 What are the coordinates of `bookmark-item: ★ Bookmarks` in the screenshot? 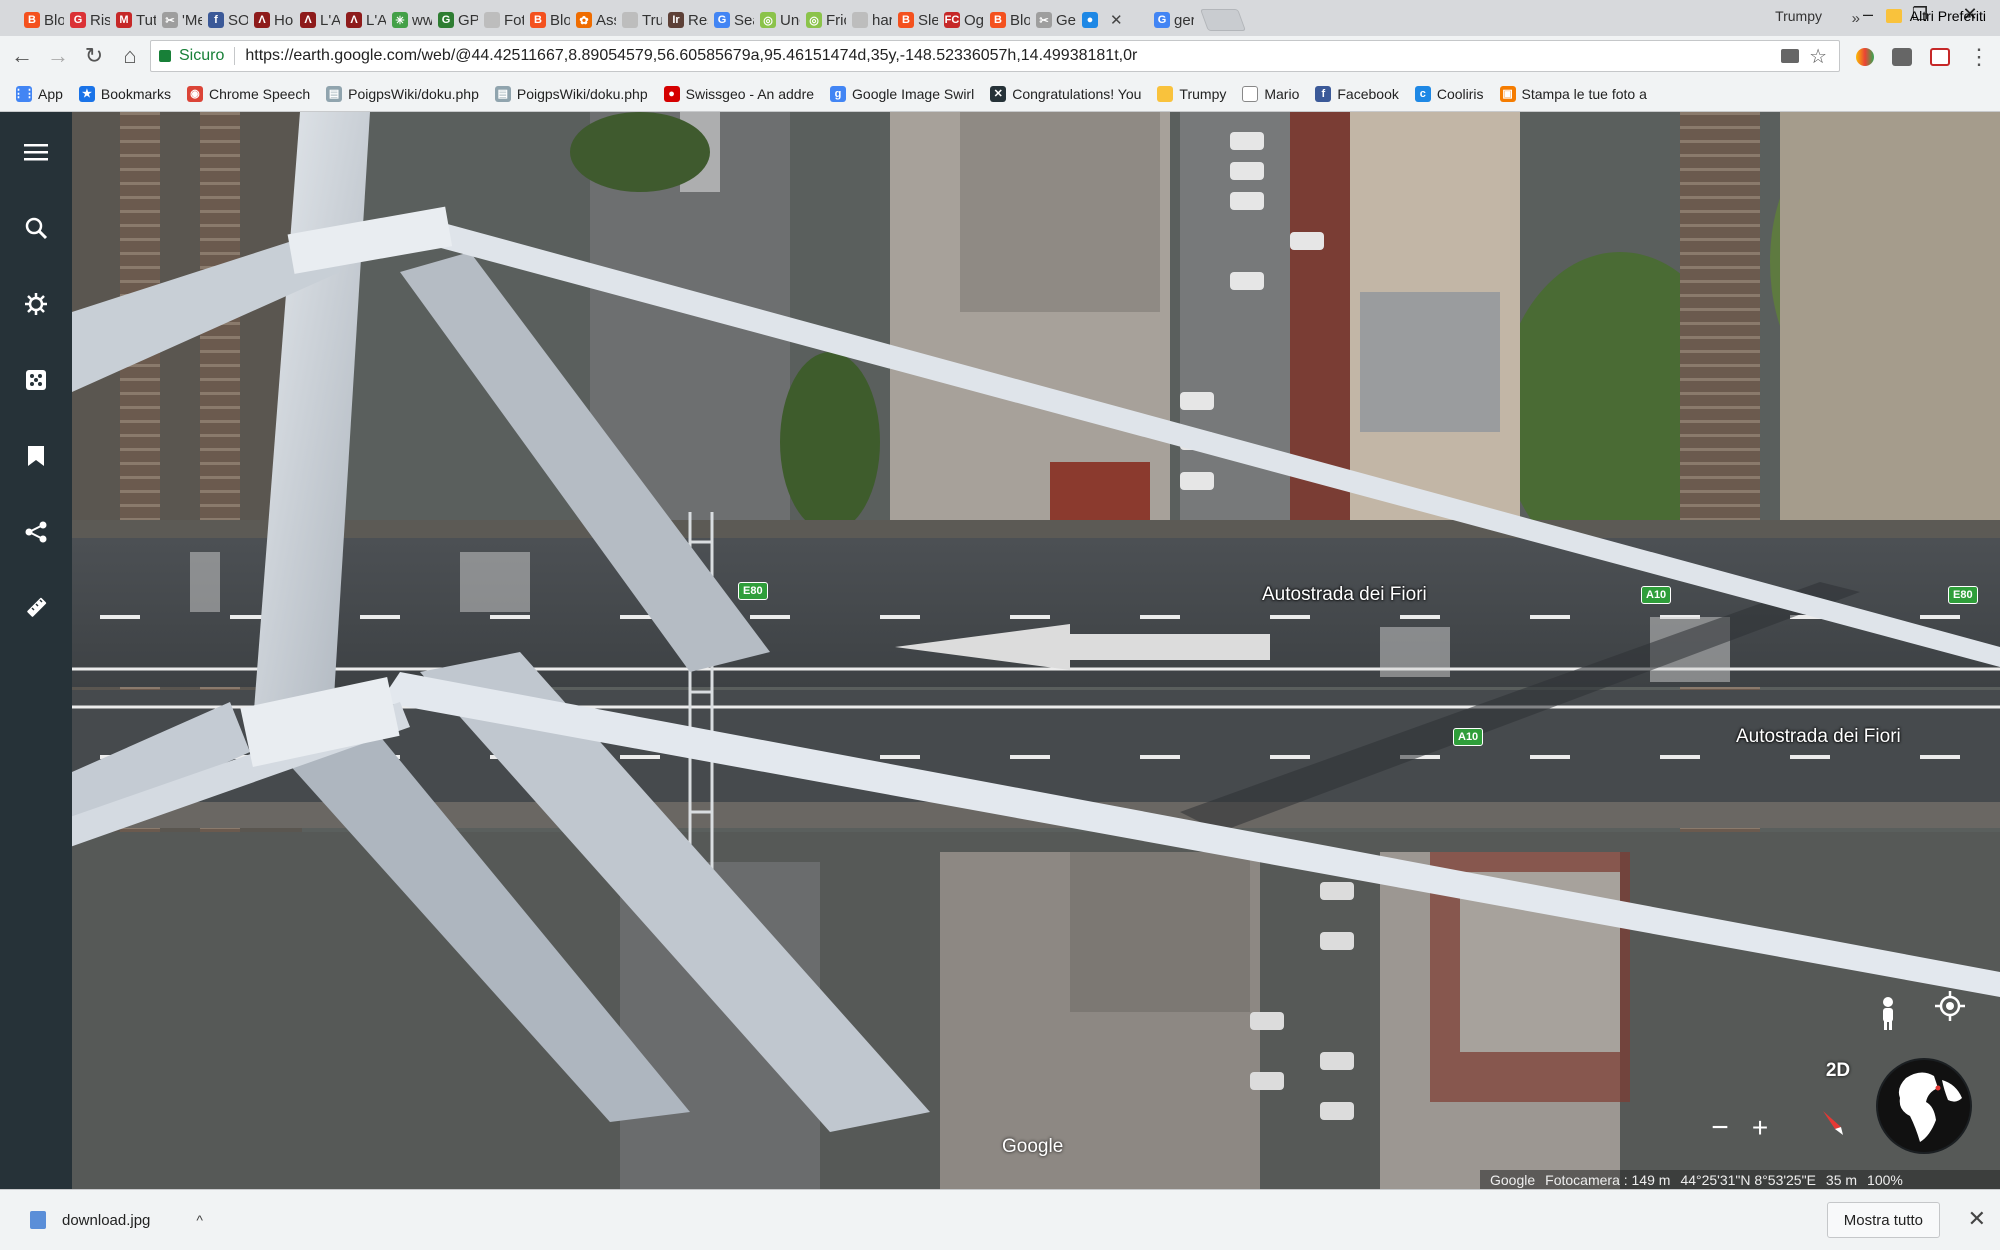 It's located at (124, 93).